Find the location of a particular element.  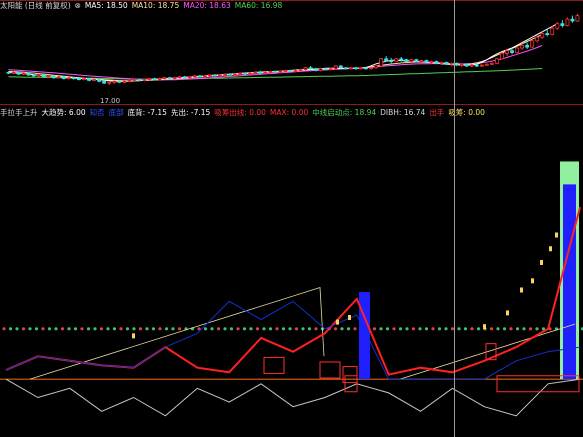

marker-box is located at coordinates (330, 370).